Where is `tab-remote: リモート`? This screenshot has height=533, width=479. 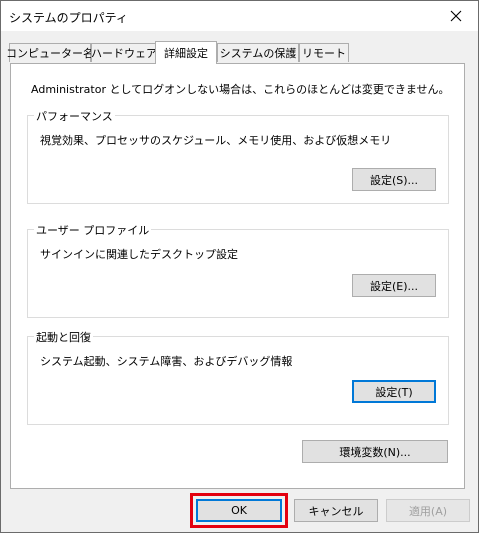
tab-remote: リモート is located at coordinates (324, 52).